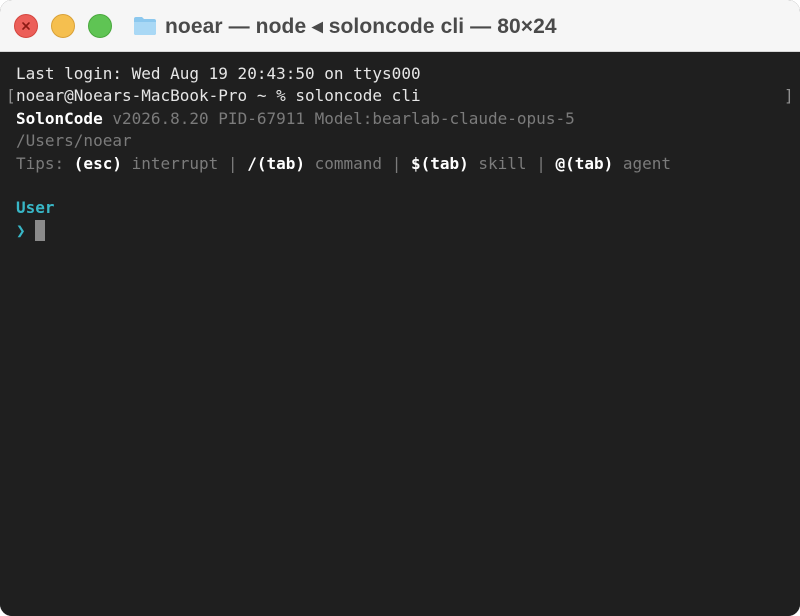 The image size is (800, 616). What do you see at coordinates (21, 230) in the screenshot?
I see `input-prompt-icon: ❯` at bounding box center [21, 230].